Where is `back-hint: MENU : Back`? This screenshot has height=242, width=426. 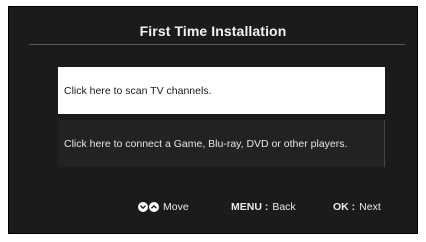 back-hint: MENU : Back is located at coordinates (263, 207).